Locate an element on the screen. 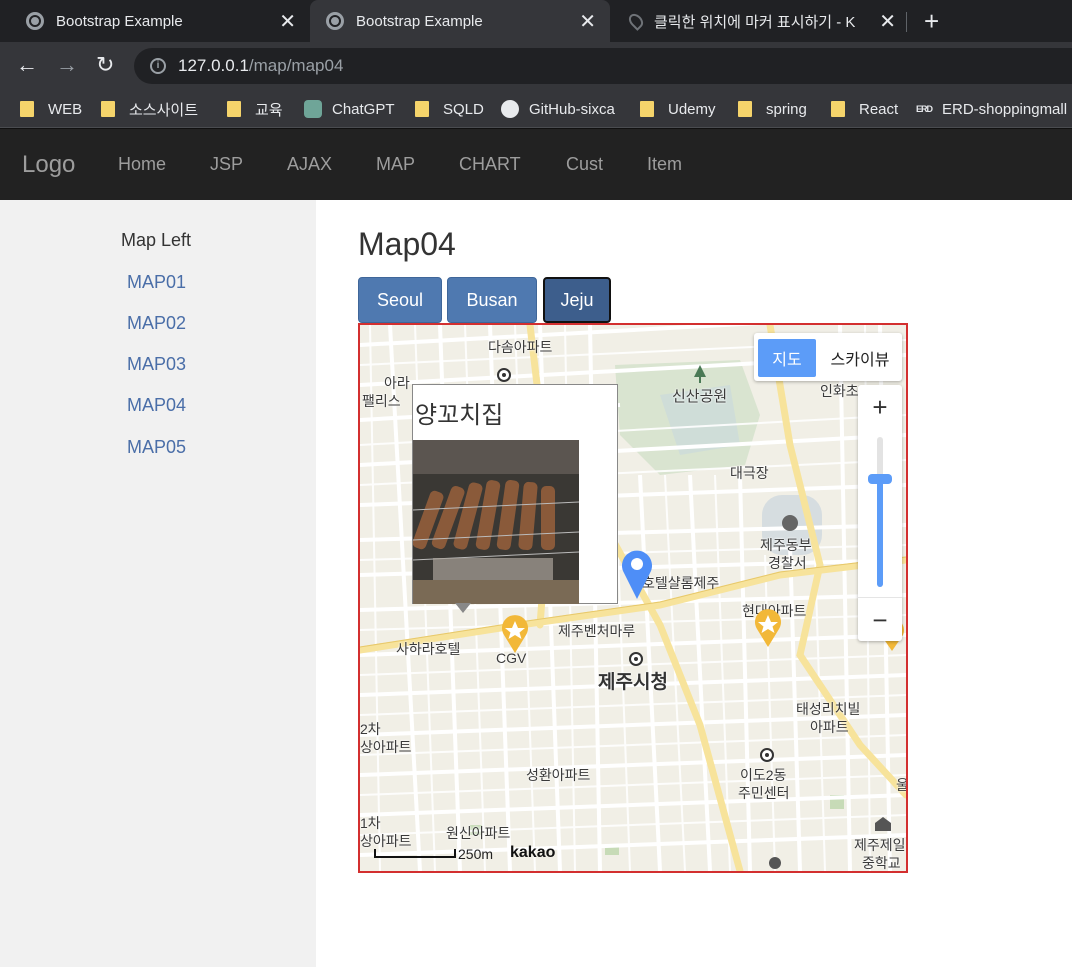 Image resolution: width=1072 pixels, height=967 pixels. bookmark-label: 소스사이트 is located at coordinates (164, 110).